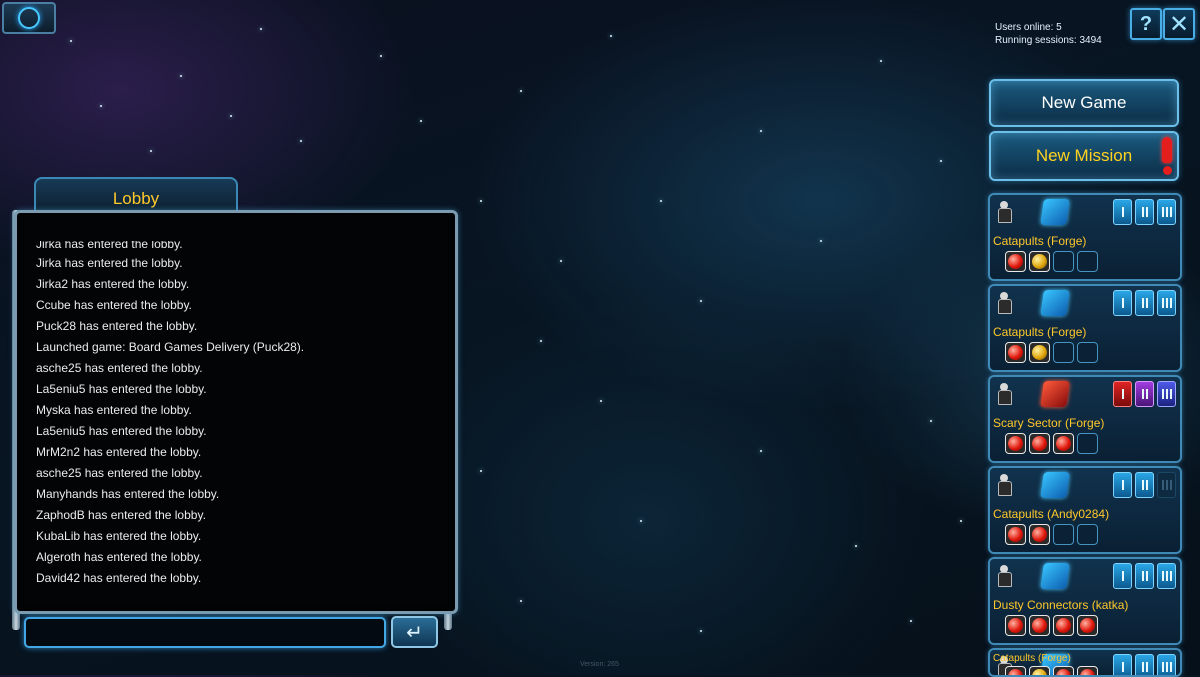  What do you see at coordinates (114, 305) in the screenshot?
I see `lobby-message: Ccube has entered the lobby.` at bounding box center [114, 305].